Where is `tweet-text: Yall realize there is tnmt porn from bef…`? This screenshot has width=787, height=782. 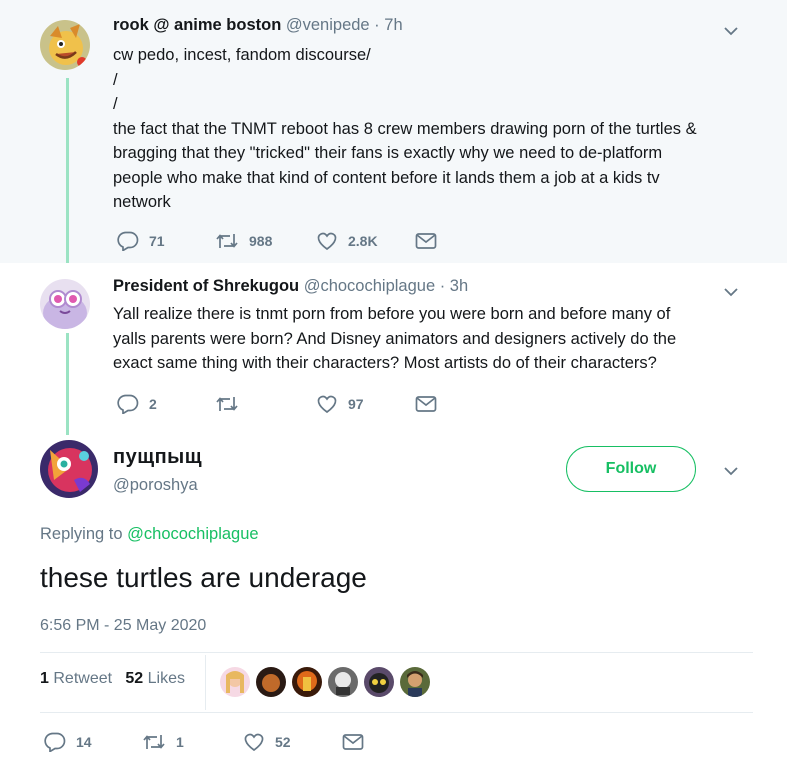
tweet-text: Yall realize there is tnmt porn from bef… is located at coordinates (395, 338).